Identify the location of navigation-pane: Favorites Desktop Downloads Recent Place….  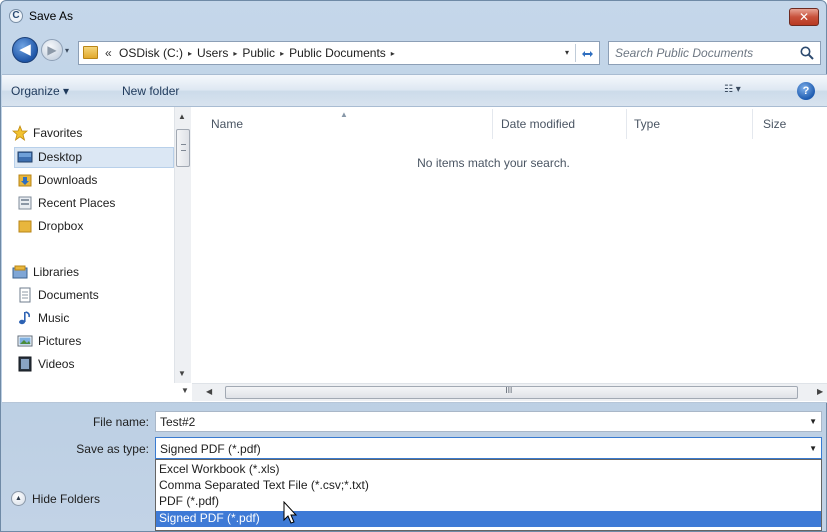
(88, 245).